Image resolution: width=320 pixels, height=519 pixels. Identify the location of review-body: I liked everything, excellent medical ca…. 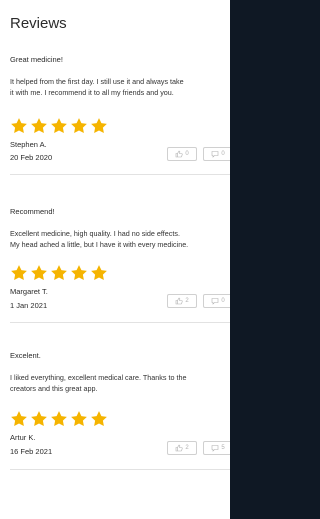
(120, 383).